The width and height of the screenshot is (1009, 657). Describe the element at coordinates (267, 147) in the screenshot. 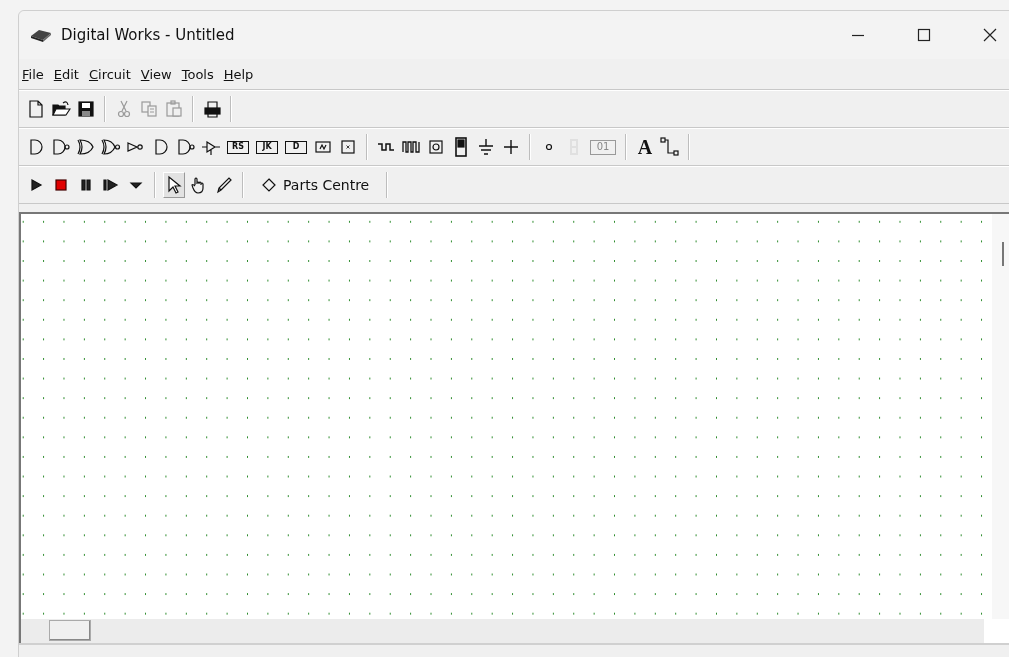

I see `chip-tool-button: JK` at that location.